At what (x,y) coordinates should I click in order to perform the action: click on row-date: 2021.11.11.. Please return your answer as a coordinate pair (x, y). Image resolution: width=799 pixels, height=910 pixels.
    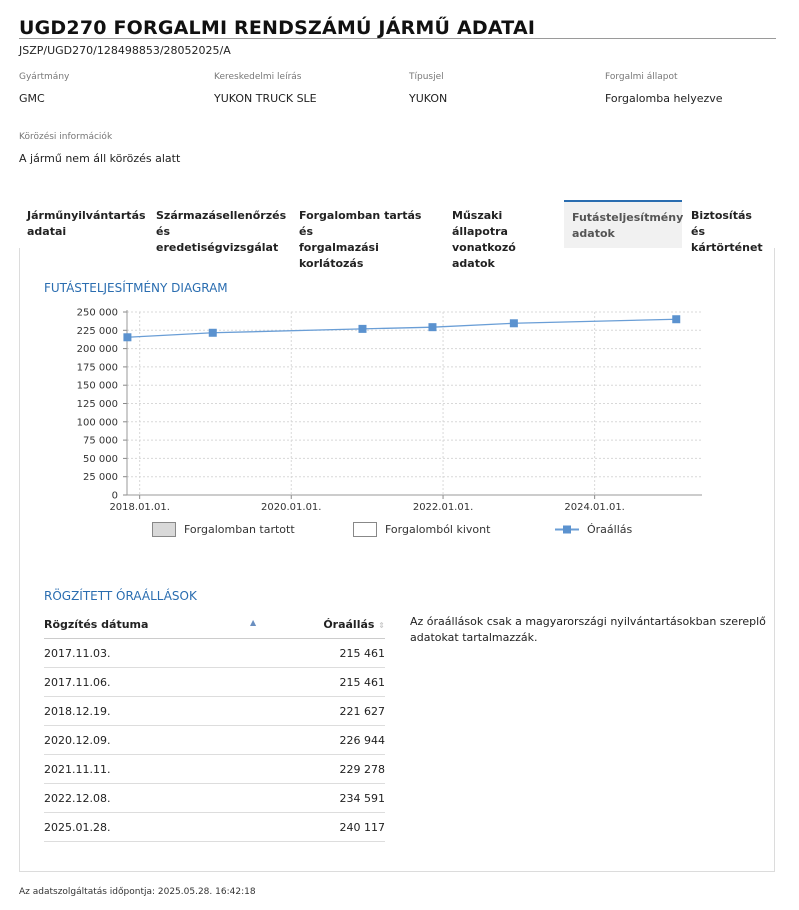
    Looking at the image, I should click on (151, 769).